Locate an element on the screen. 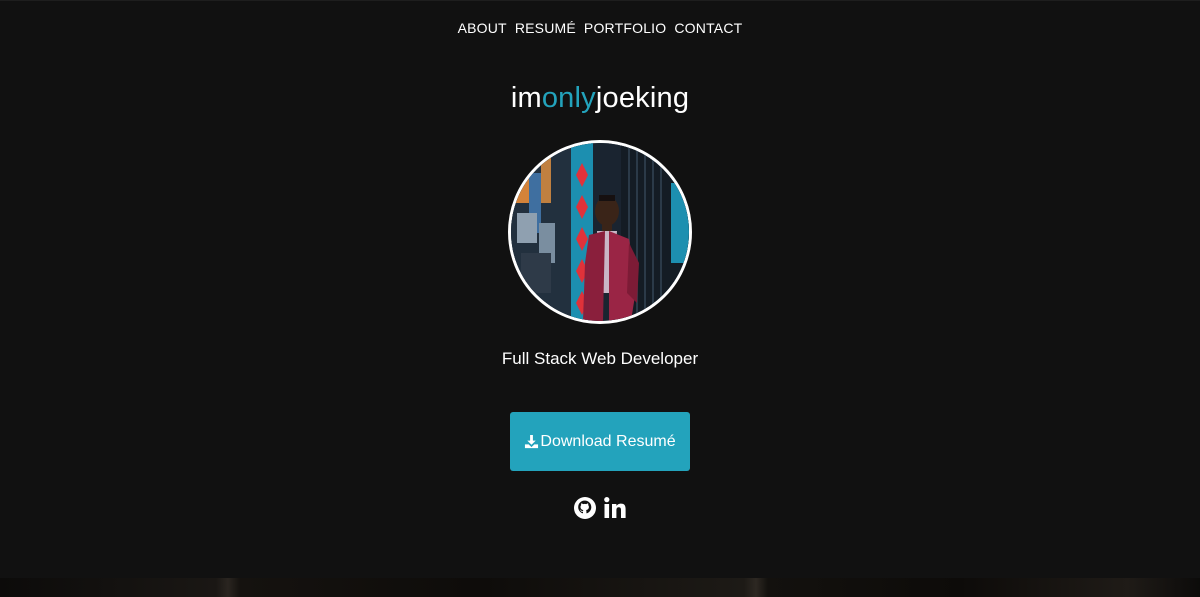 Image resolution: width=1200 pixels, height=597 pixels. linkedin-icon is located at coordinates (615, 507).